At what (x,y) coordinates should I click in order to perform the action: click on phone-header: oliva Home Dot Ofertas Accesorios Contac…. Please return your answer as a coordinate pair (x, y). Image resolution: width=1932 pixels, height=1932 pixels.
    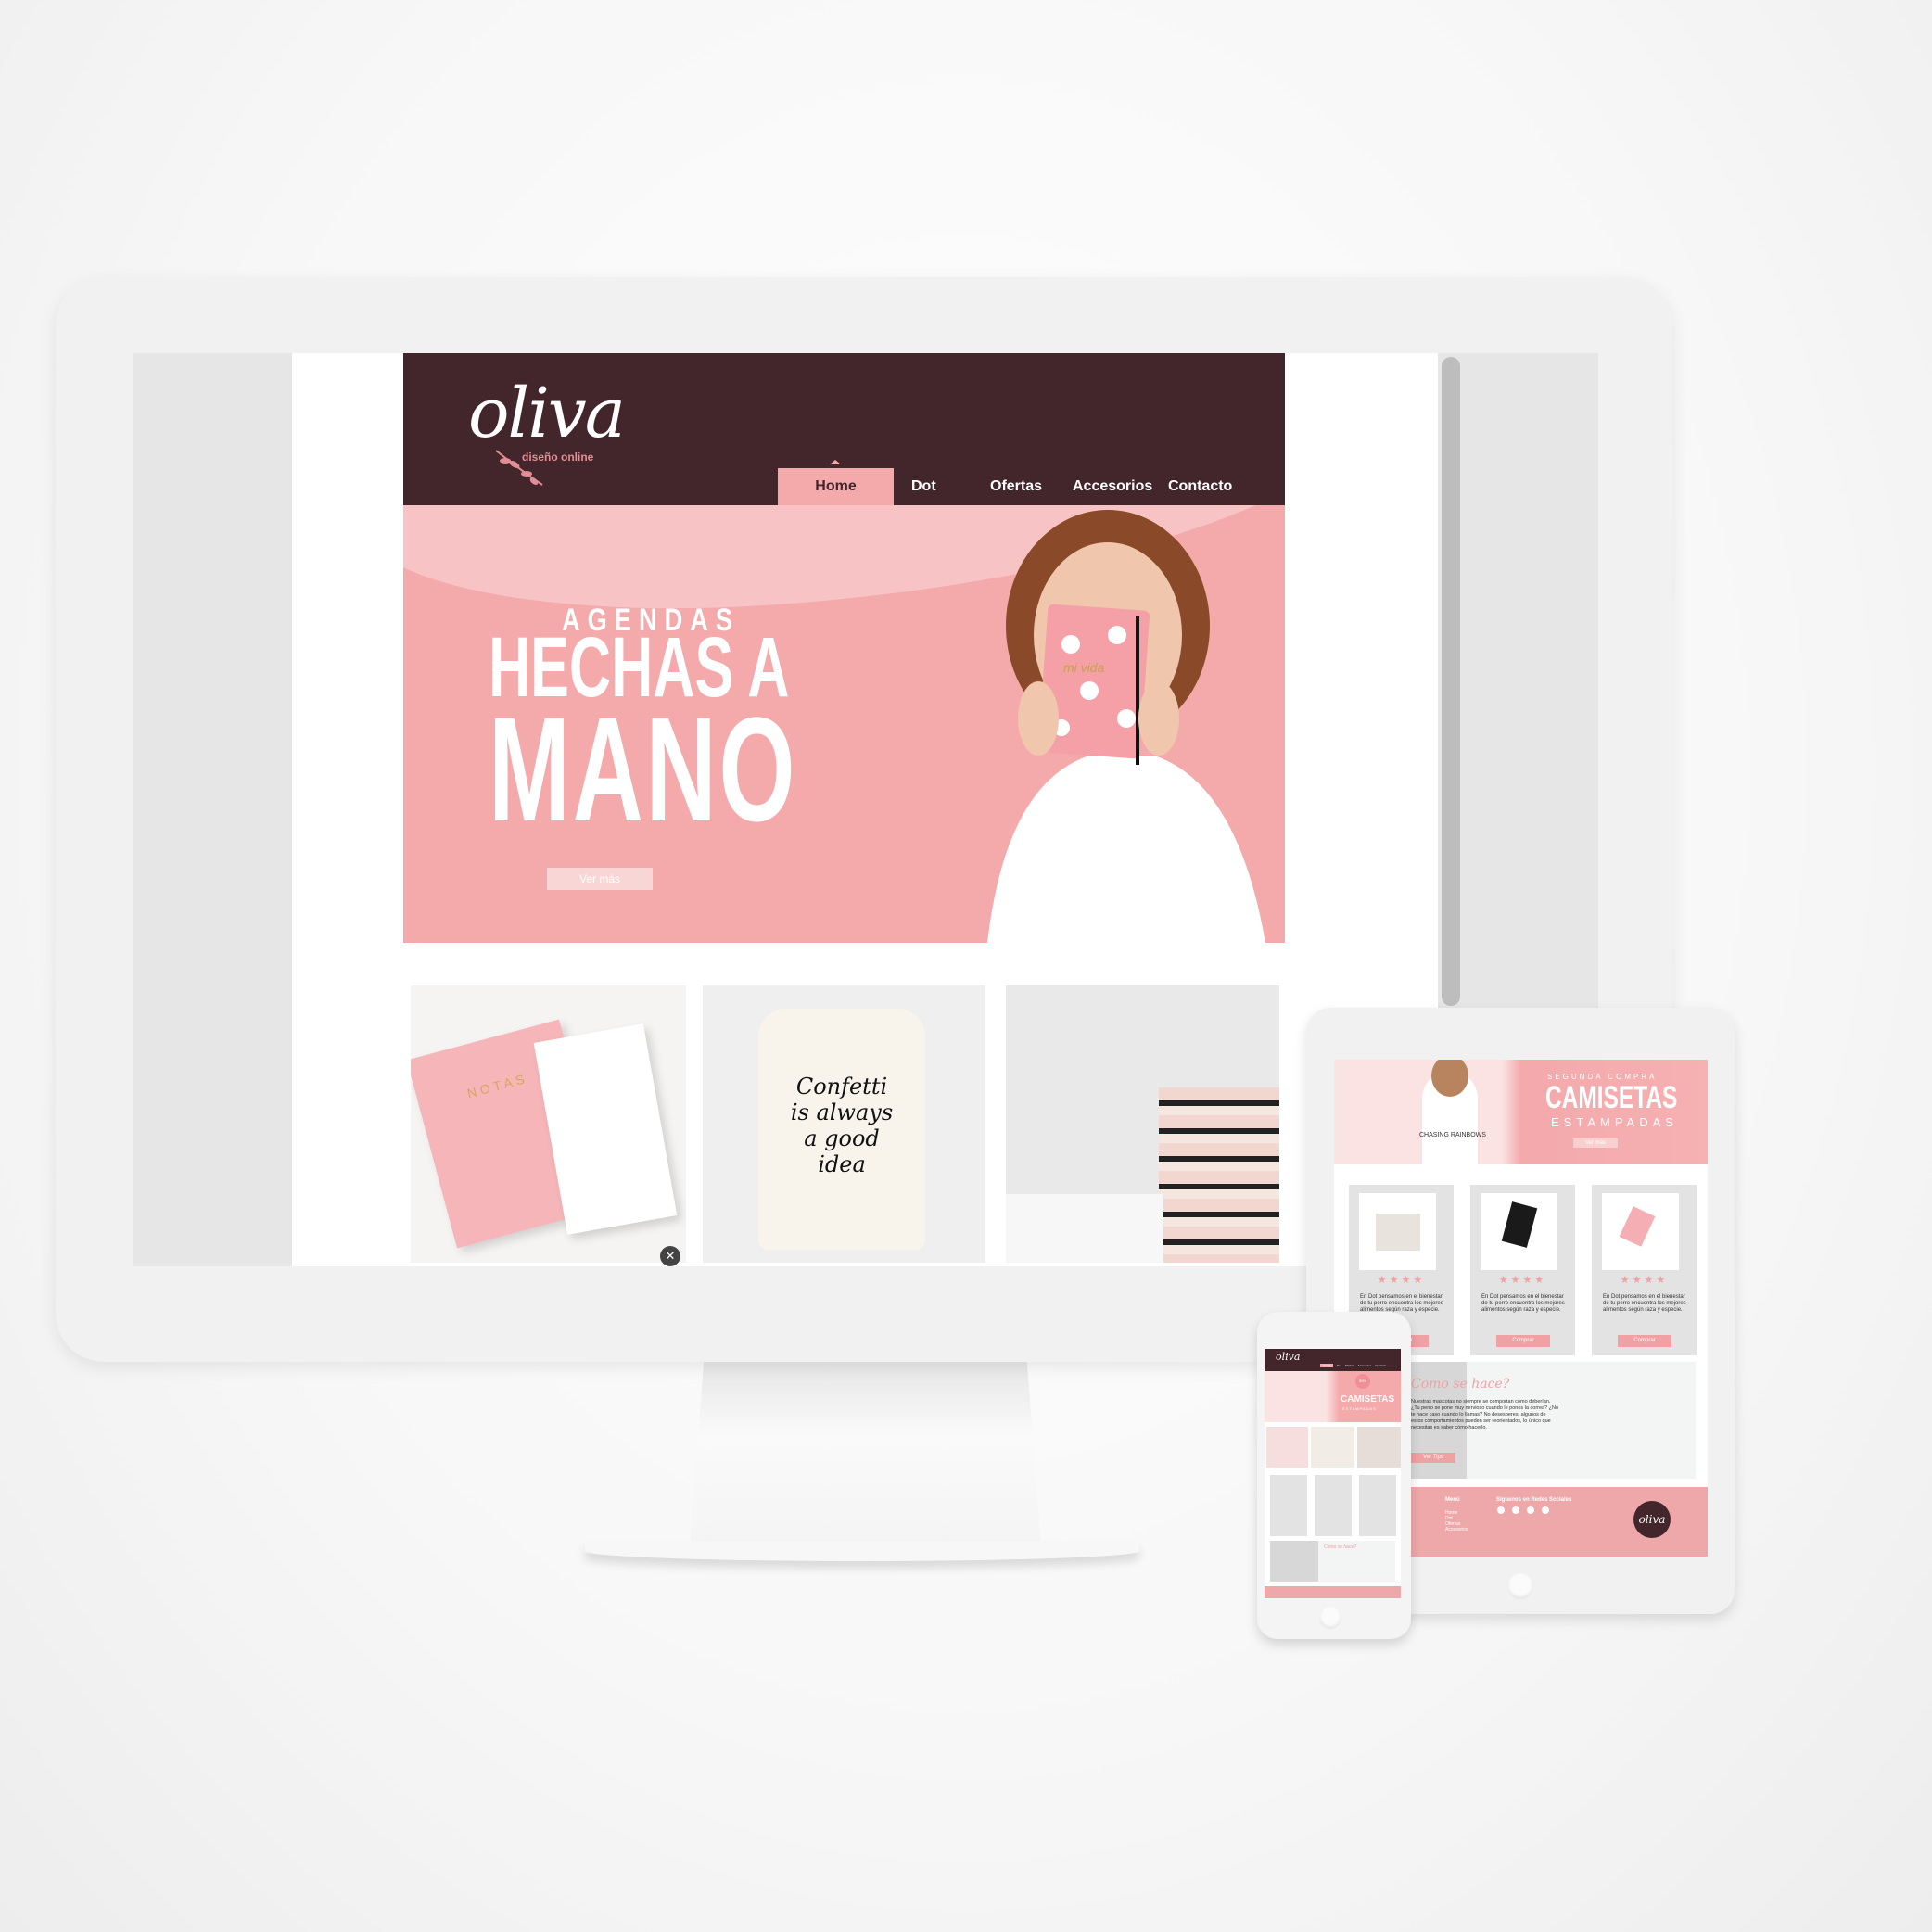
    Looking at the image, I should click on (1333, 1360).